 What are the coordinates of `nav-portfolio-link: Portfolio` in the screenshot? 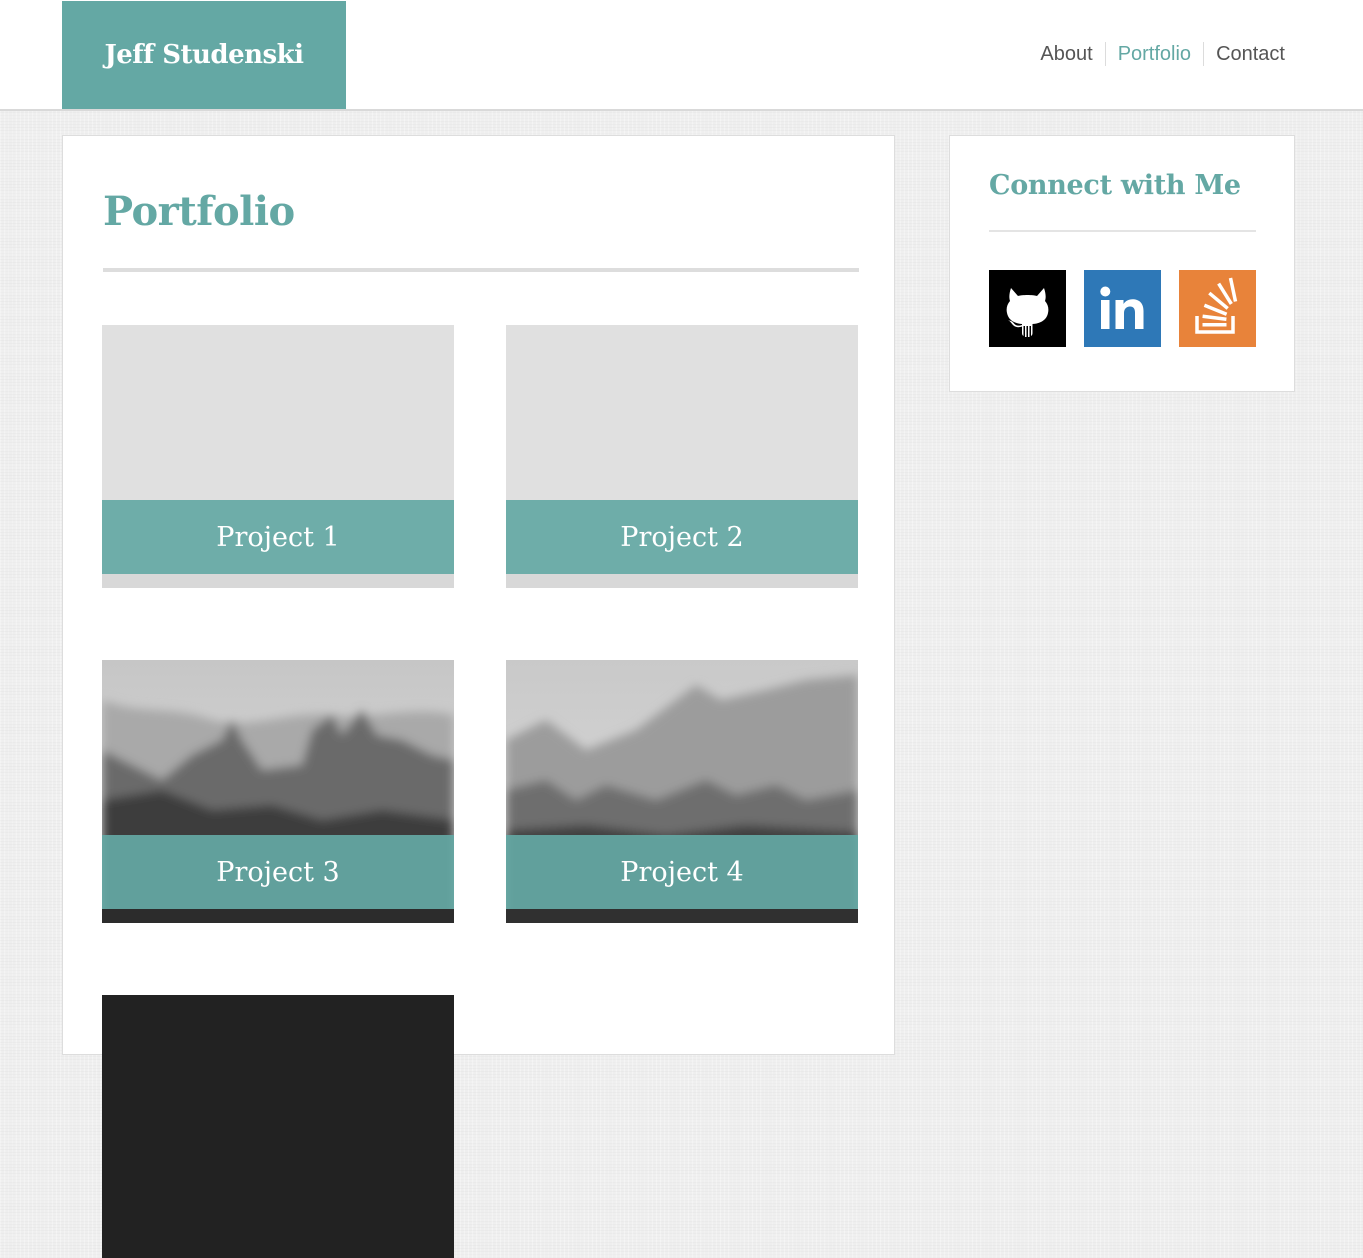 It's located at (1154, 54).